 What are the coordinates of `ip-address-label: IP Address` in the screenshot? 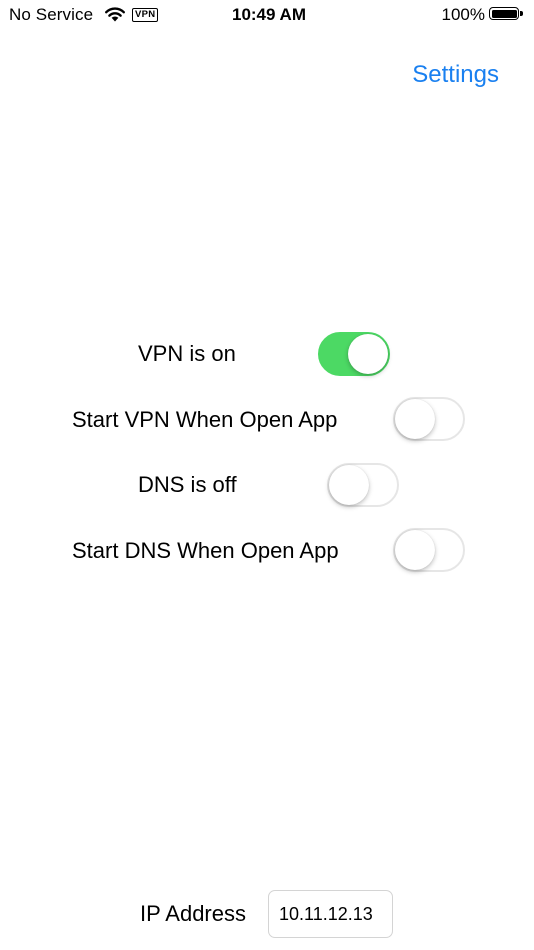 It's located at (193, 913).